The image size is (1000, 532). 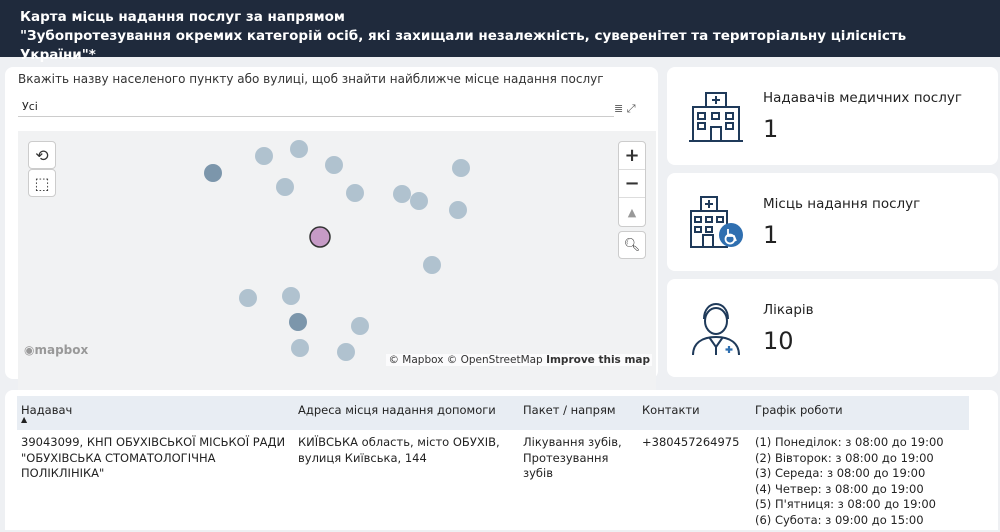 I want to click on filter-value: Усі, so click(x=30, y=106).